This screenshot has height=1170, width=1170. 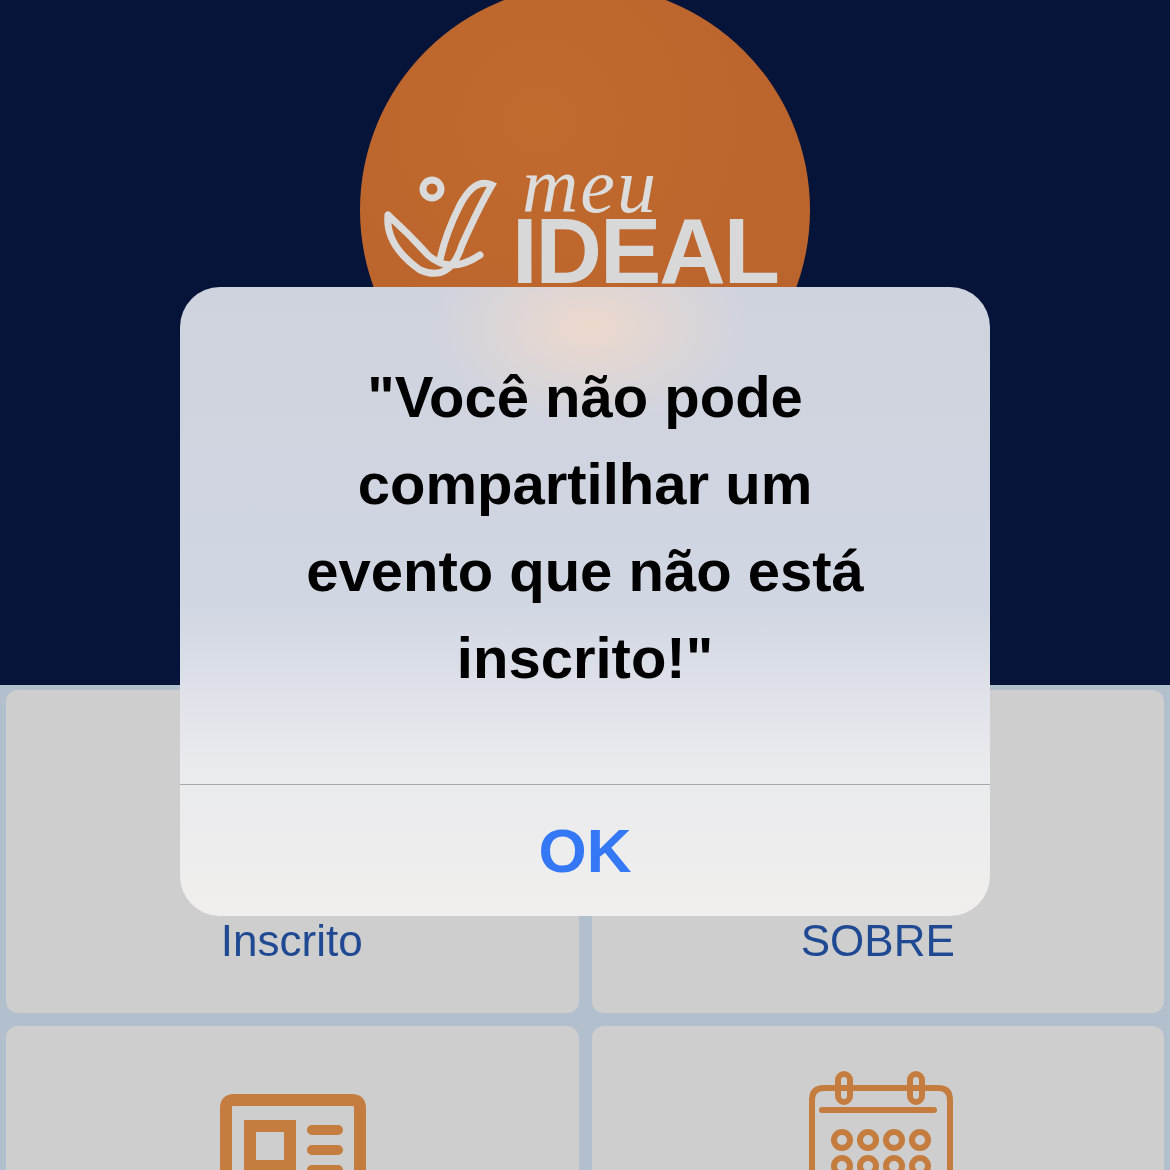 I want to click on alert-message: "Você não pode compartilhar um evento que não está inscrito!", so click(x=585, y=527).